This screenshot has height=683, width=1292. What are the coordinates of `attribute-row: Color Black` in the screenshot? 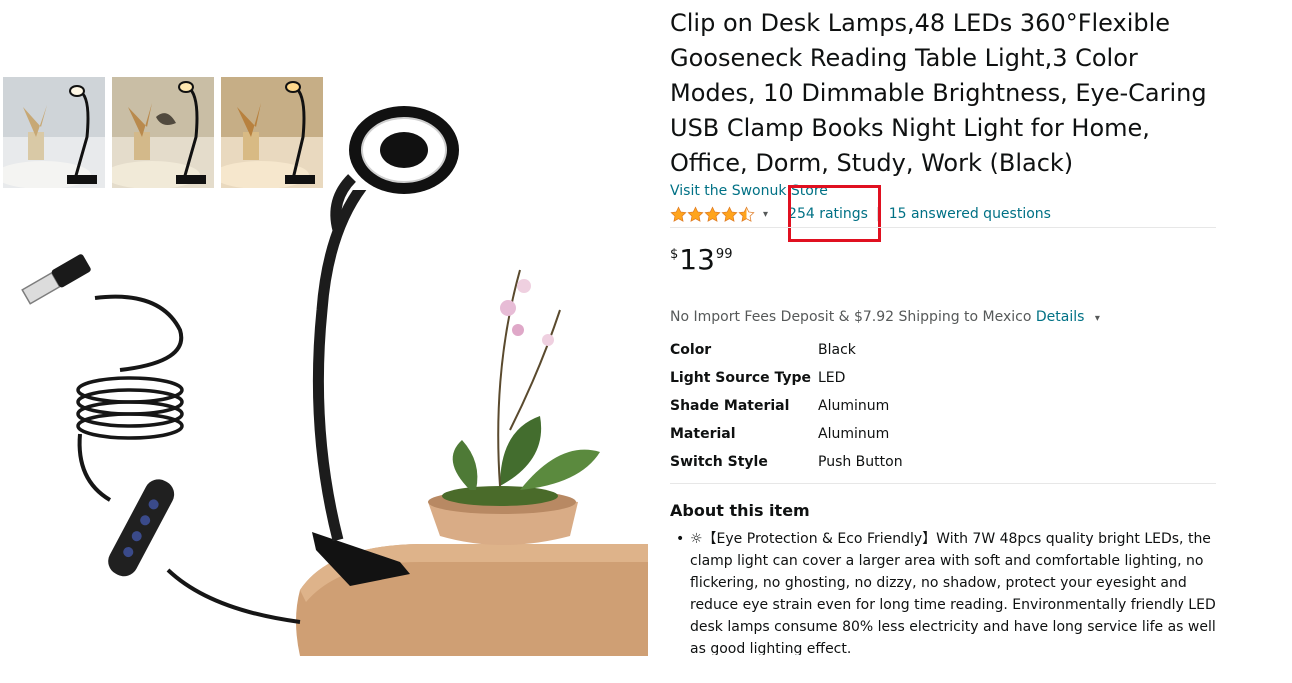 It's located at (786, 350).